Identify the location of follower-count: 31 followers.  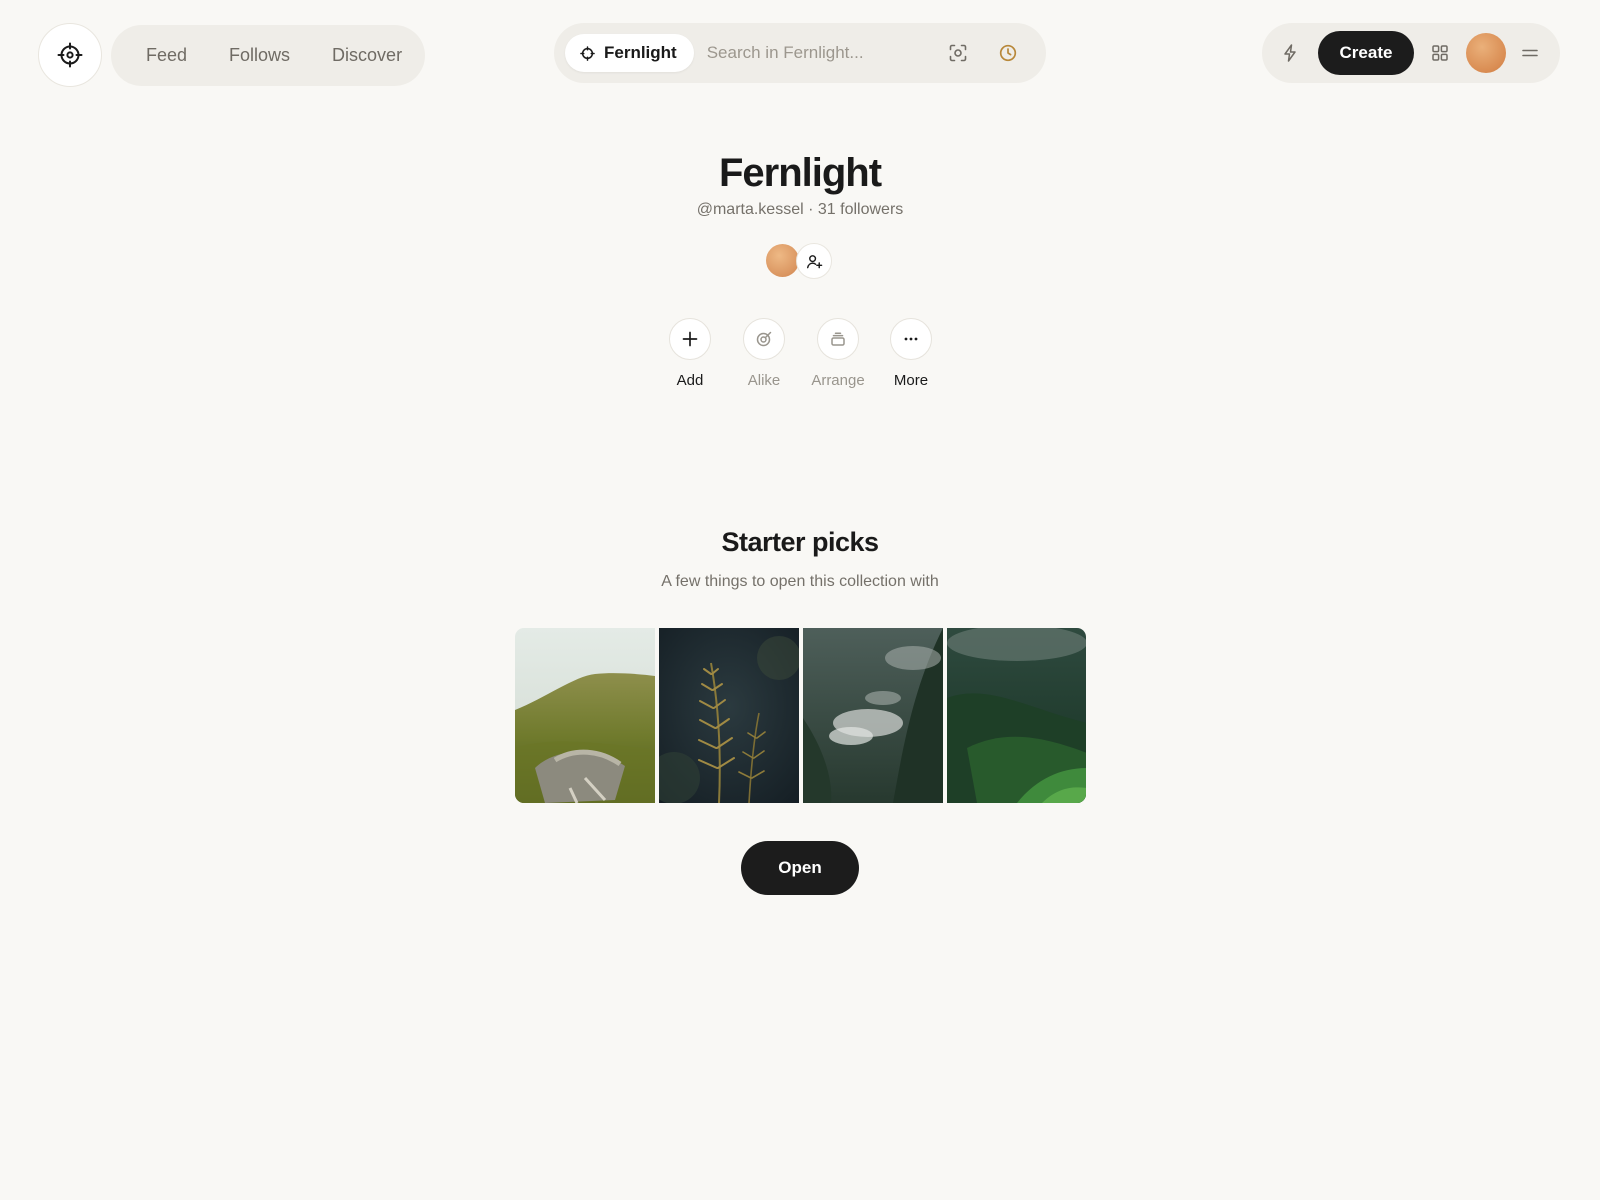
(860, 209).